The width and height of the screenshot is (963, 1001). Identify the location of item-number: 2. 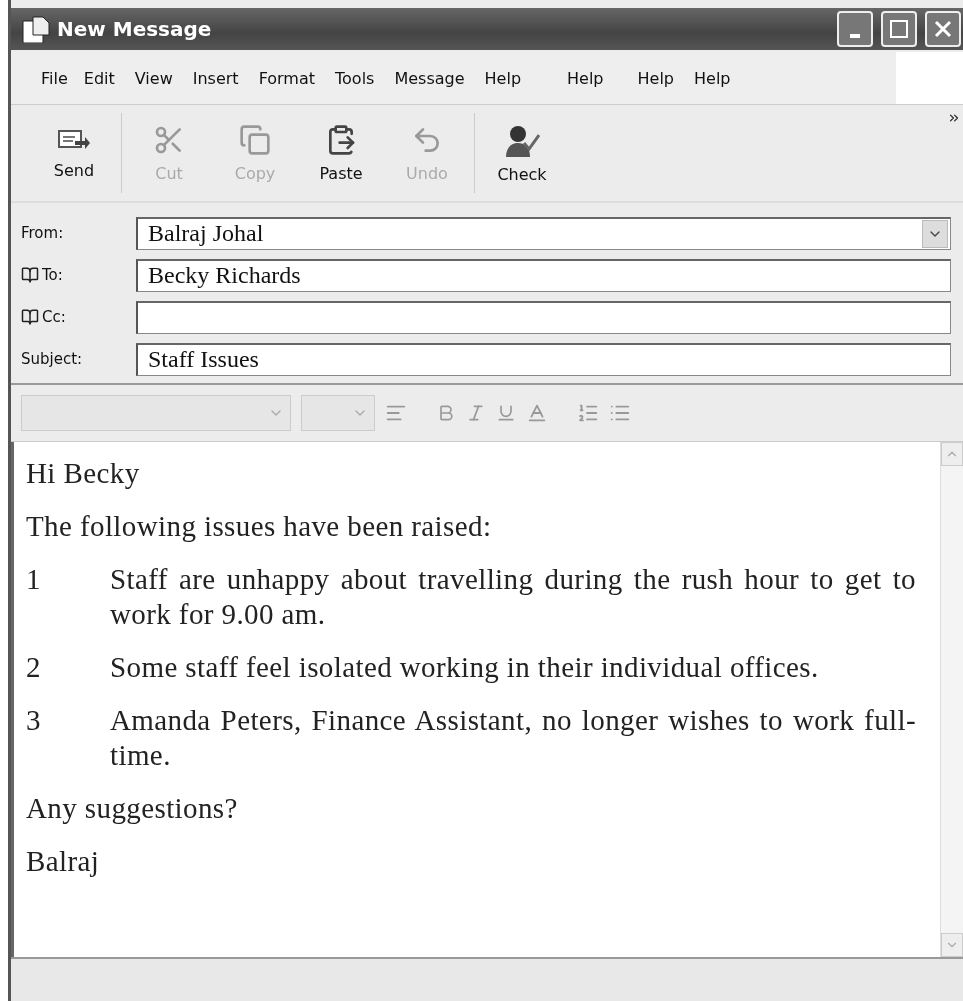
(34, 667).